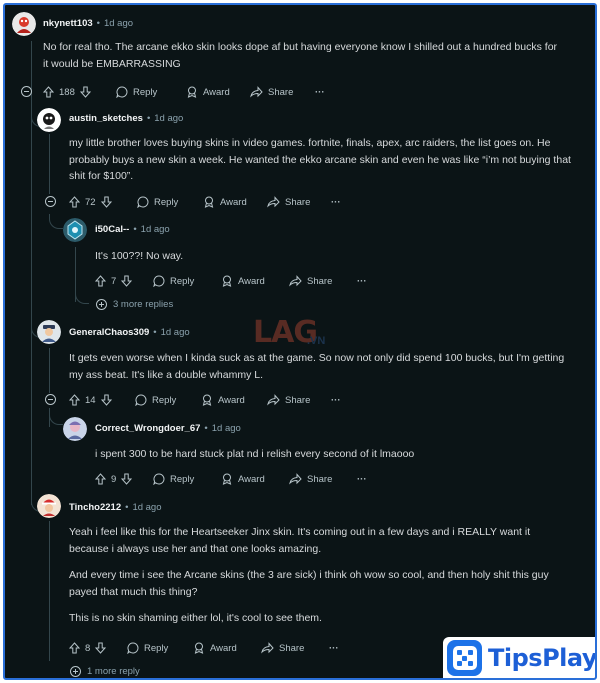 This screenshot has height=683, width=600. What do you see at coordinates (134, 304) in the screenshot?
I see `more-replies-link: 3 more replies` at bounding box center [134, 304].